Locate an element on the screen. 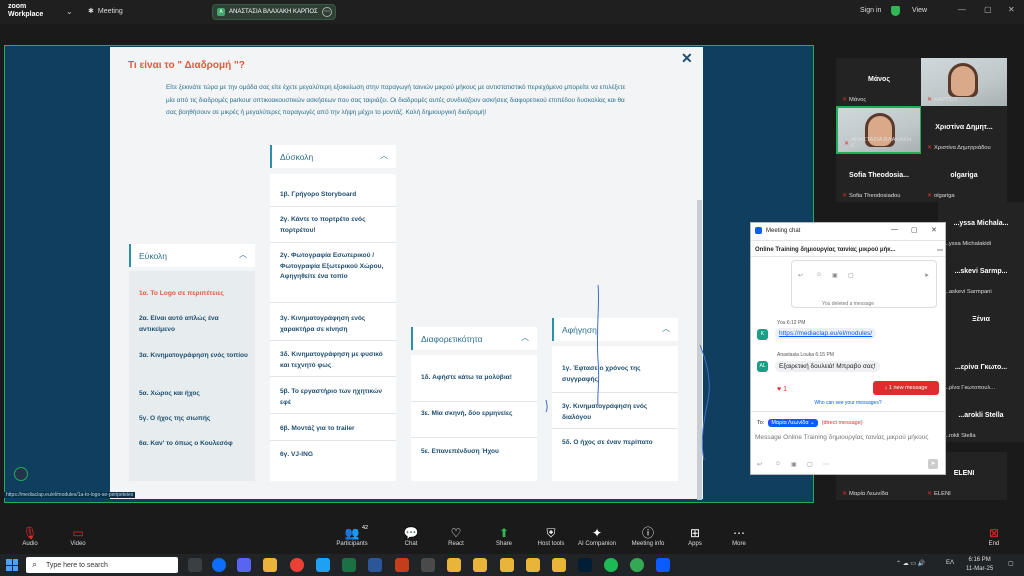 This screenshot has height=576, width=1024. list-item: 5β. Το εργαστήριο των ηχητικών εφέ is located at coordinates (335, 397).